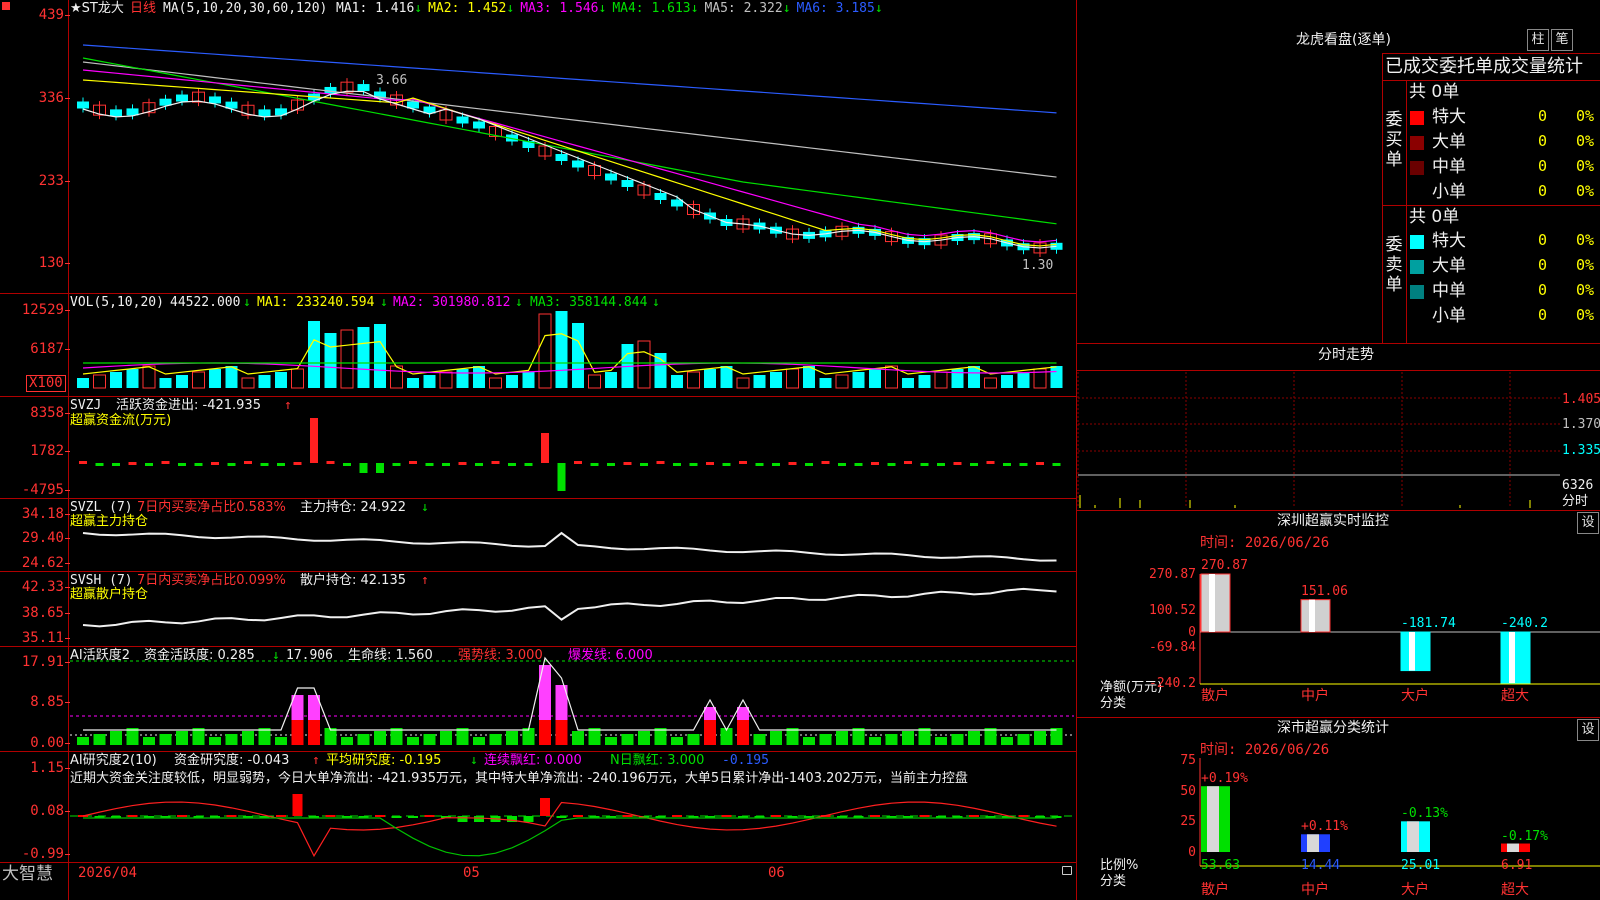  I want to click on vol-arrow: ↓, so click(656, 302).